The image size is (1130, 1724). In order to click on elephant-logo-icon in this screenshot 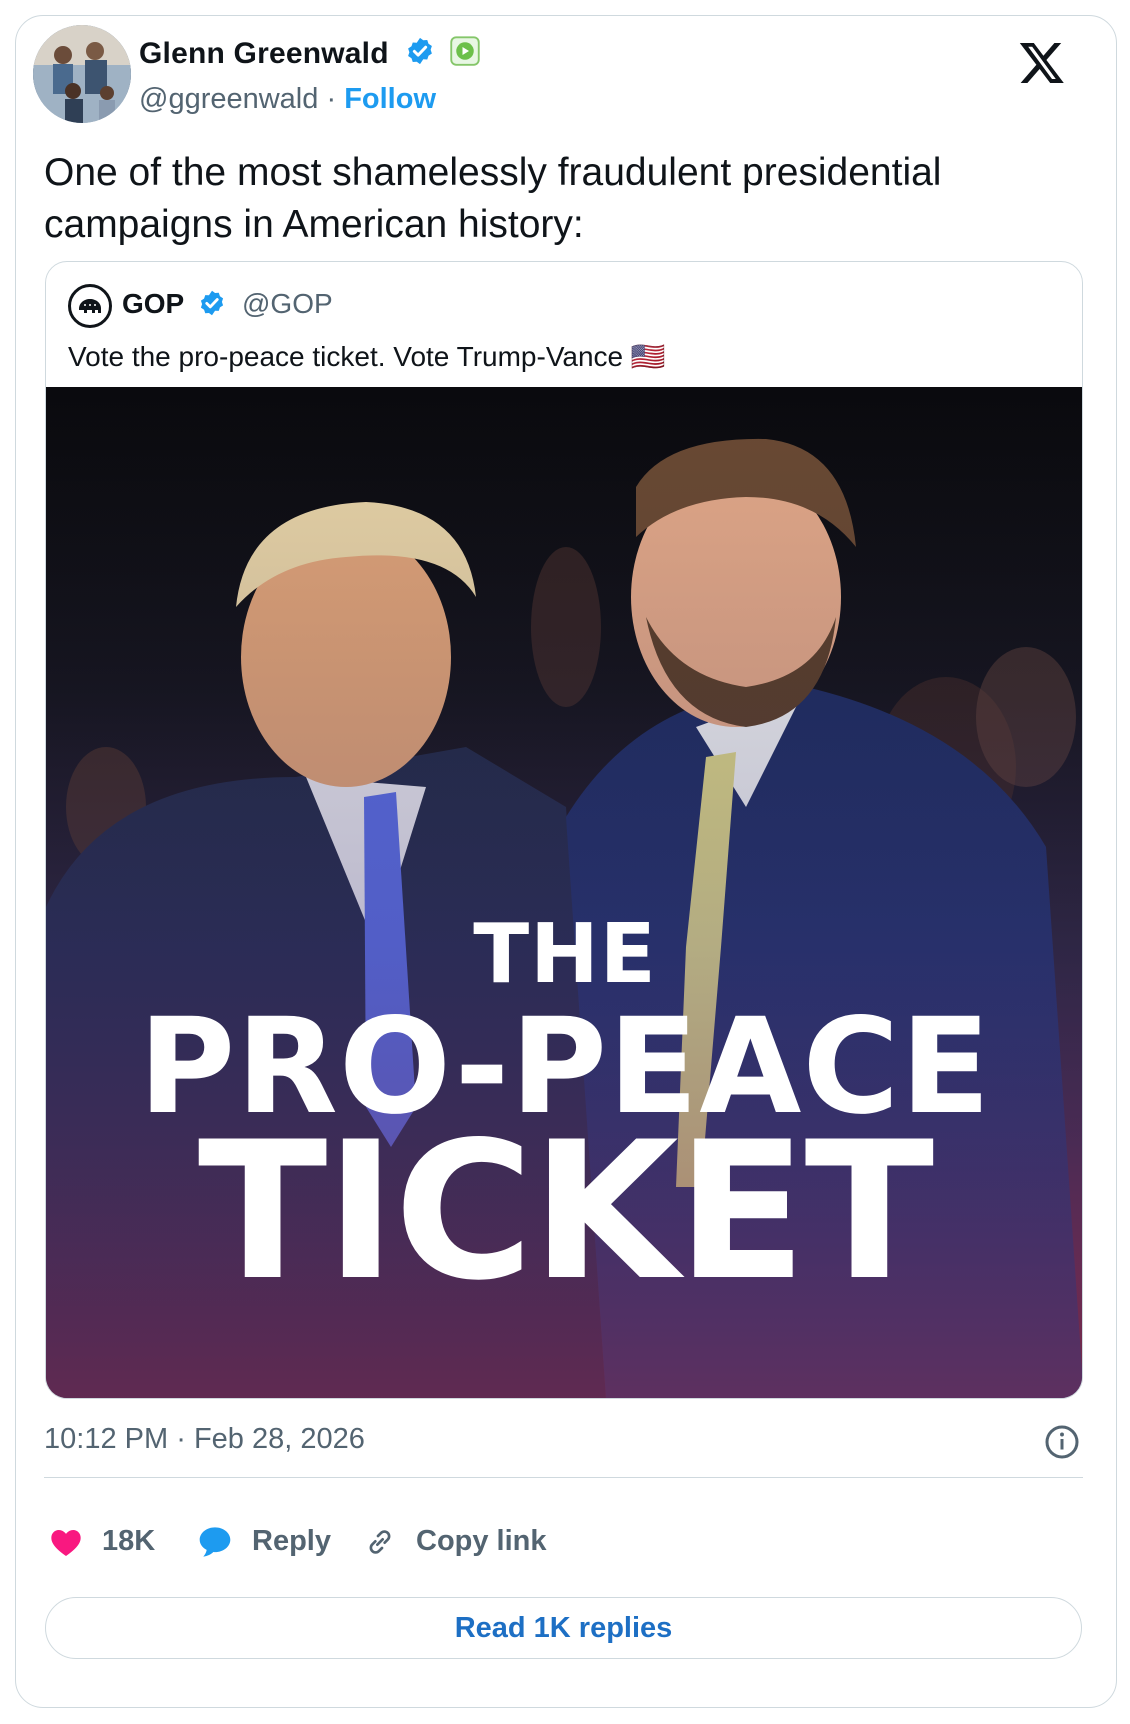, I will do `click(90, 306)`.